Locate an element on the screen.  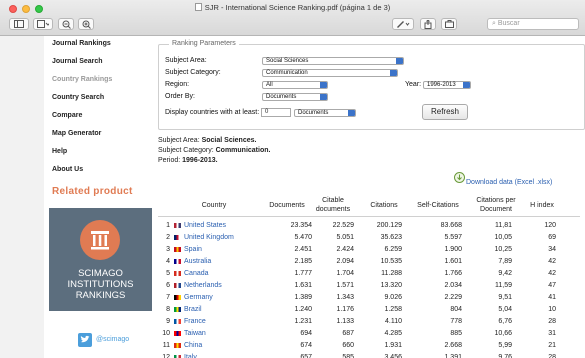
toolbox-button is located at coordinates (449, 24).